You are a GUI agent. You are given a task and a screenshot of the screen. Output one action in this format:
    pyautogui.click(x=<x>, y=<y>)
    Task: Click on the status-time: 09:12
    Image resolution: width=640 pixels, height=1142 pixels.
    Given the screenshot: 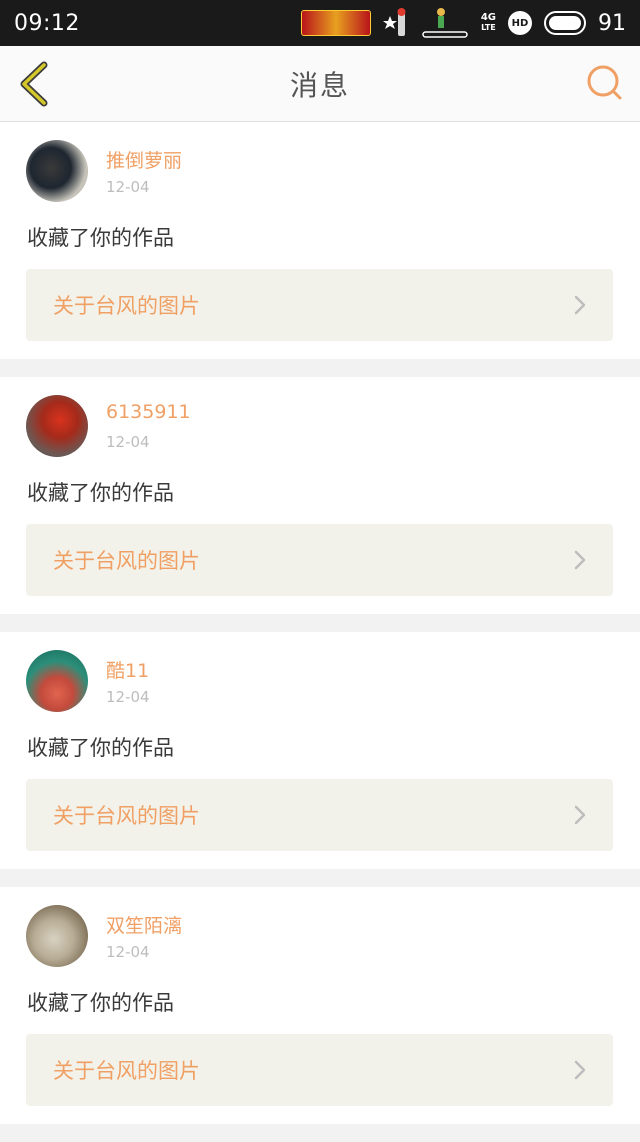 What is the action you would take?
    pyautogui.click(x=47, y=23)
    